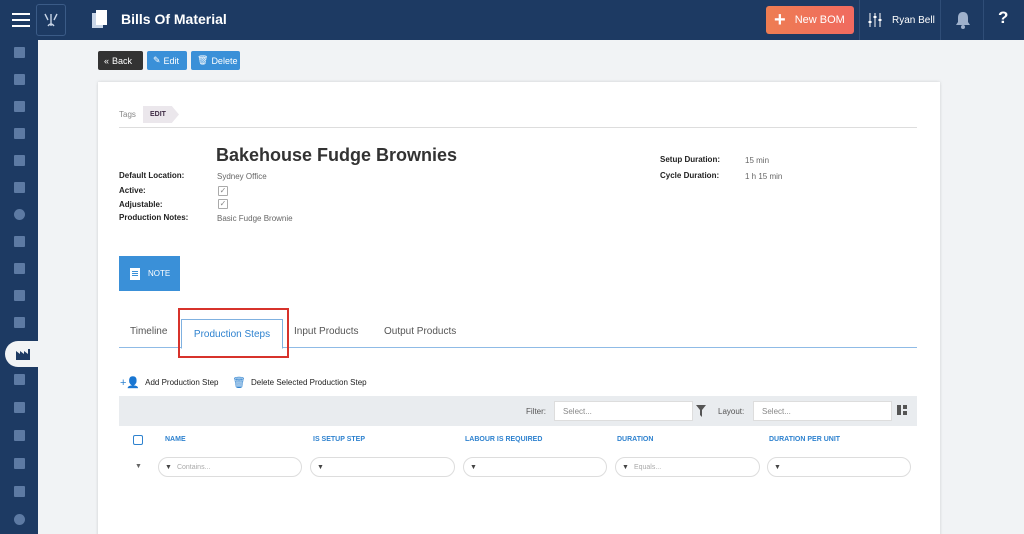  I want to click on layout-icon, so click(902, 410).